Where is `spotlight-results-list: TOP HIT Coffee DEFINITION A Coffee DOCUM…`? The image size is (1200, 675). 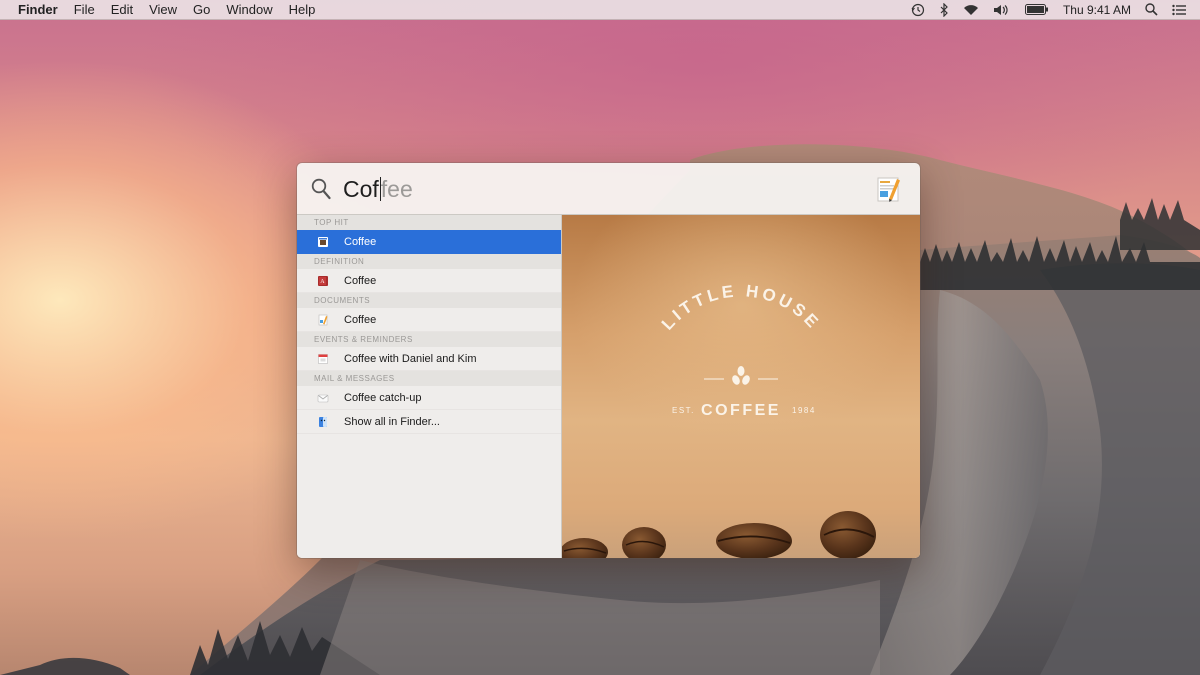
spotlight-results-list: TOP HIT Coffee DEFINITION A Coffee DOCUM… is located at coordinates (429, 386).